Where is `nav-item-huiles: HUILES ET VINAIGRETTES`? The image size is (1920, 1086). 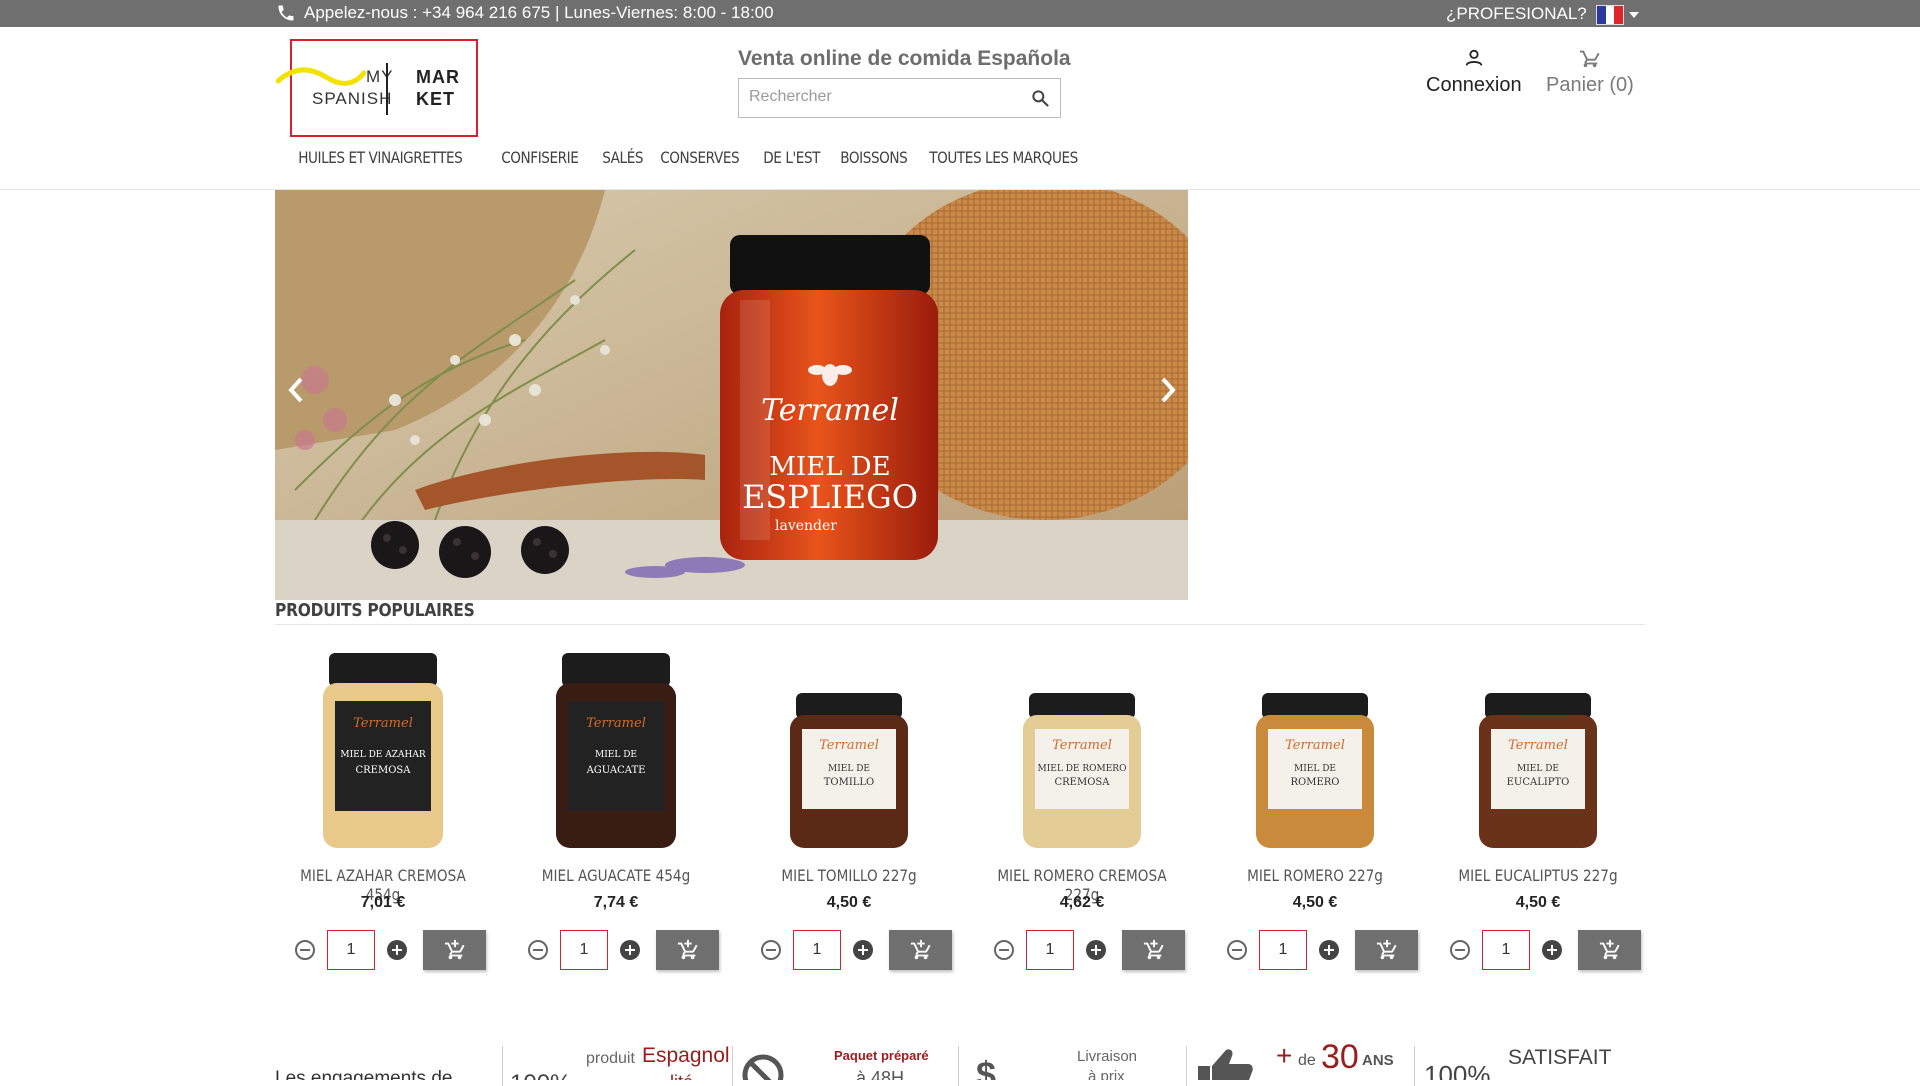
nav-item-huiles: HUILES ET VINAIGRETTES is located at coordinates (380, 157).